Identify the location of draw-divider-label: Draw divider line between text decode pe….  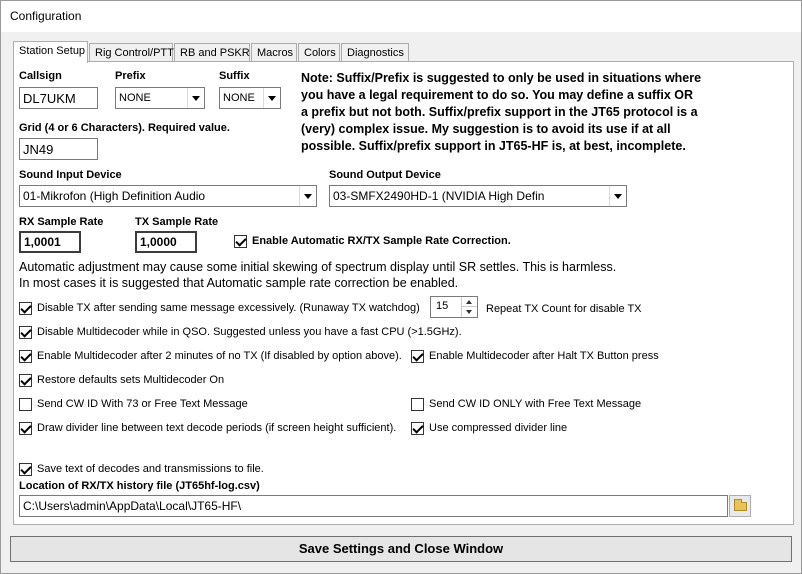
(217, 428).